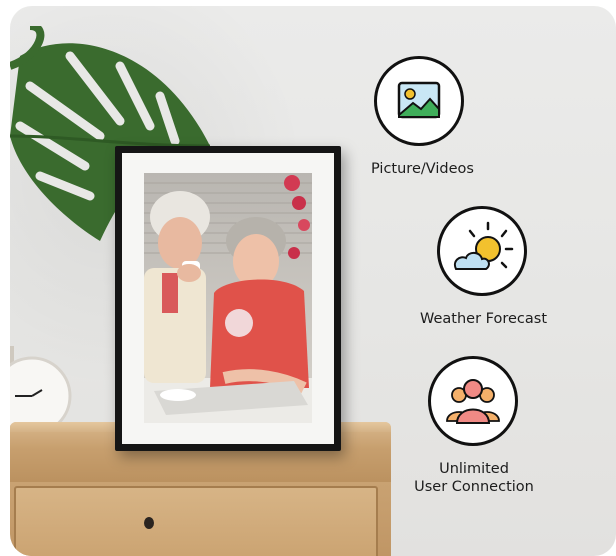  I want to click on frame-photo, so click(228, 298).